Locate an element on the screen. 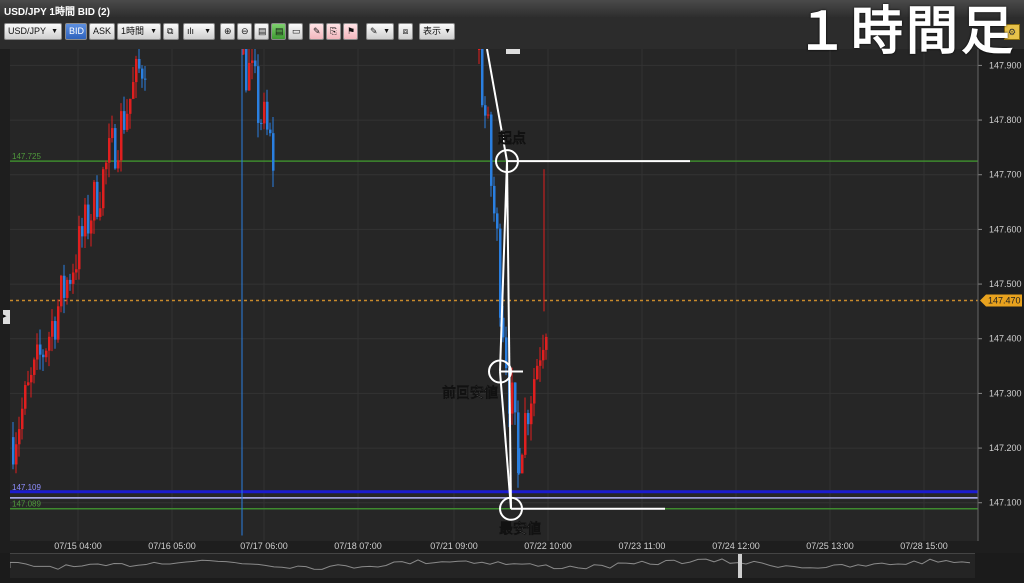  screenshot-icon: ⧈ is located at coordinates (405, 31).